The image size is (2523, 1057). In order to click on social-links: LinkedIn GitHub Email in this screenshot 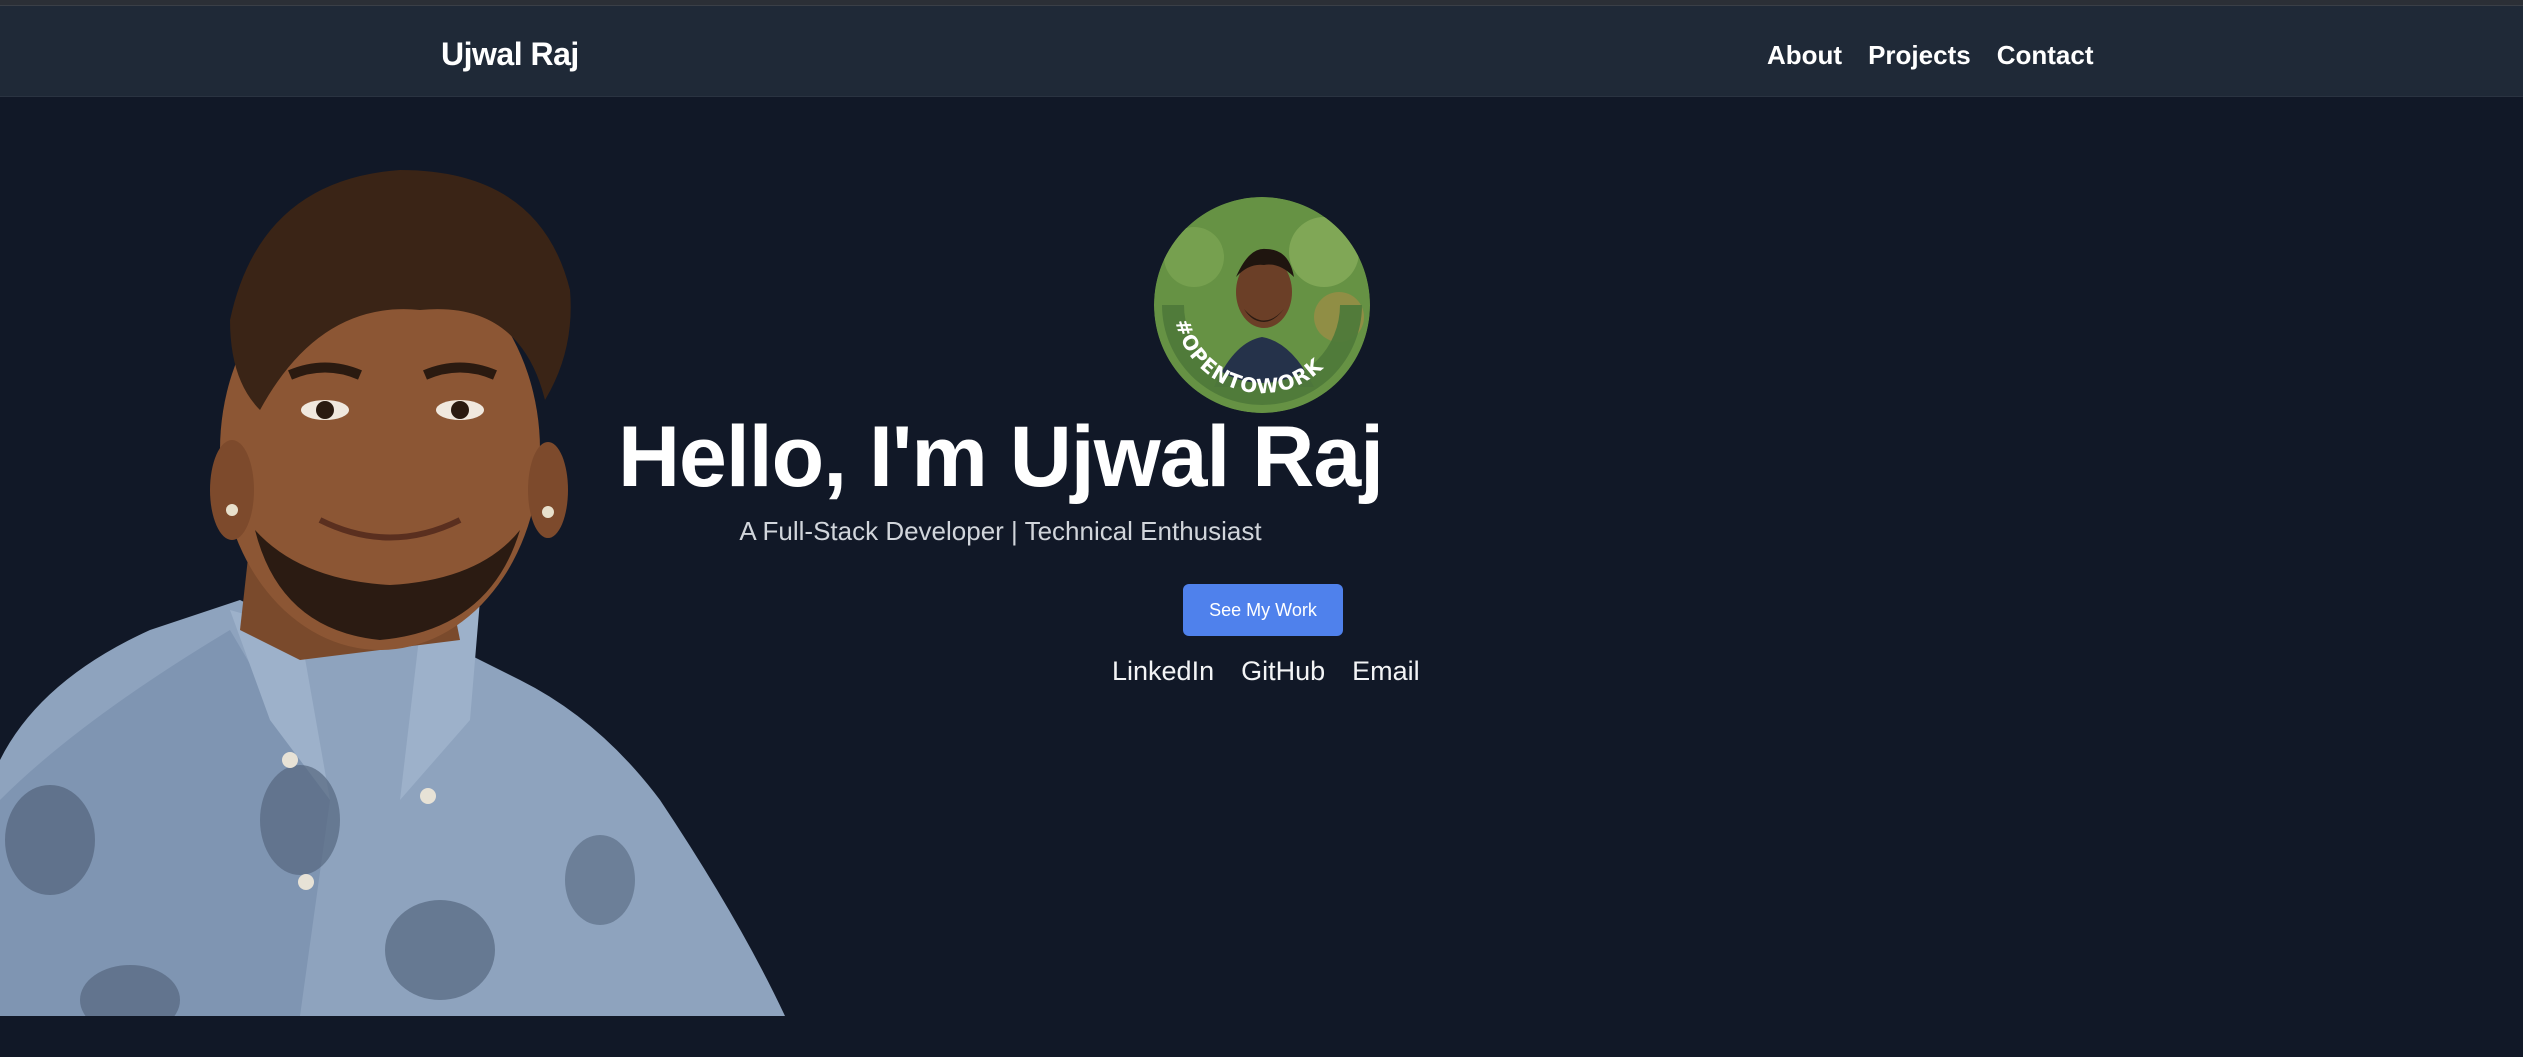, I will do `click(1266, 671)`.